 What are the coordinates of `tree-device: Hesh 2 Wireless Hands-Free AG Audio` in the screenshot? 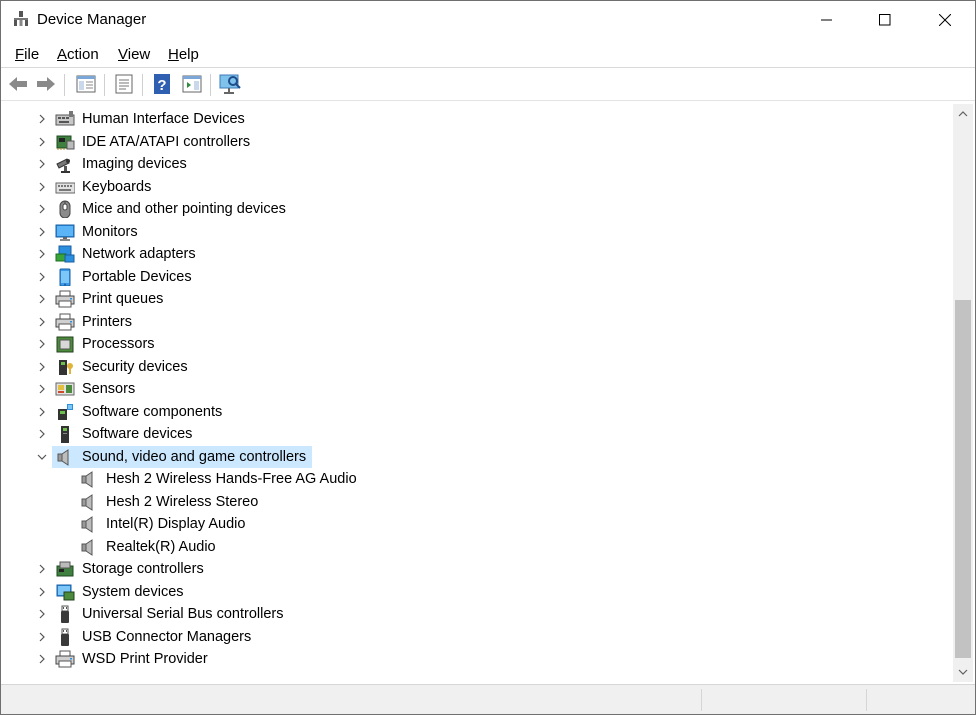 It's located at (473, 479).